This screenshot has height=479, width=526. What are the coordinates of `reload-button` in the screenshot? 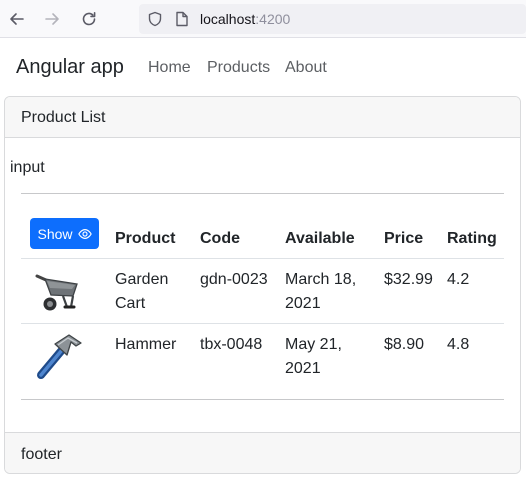 It's located at (89, 19).